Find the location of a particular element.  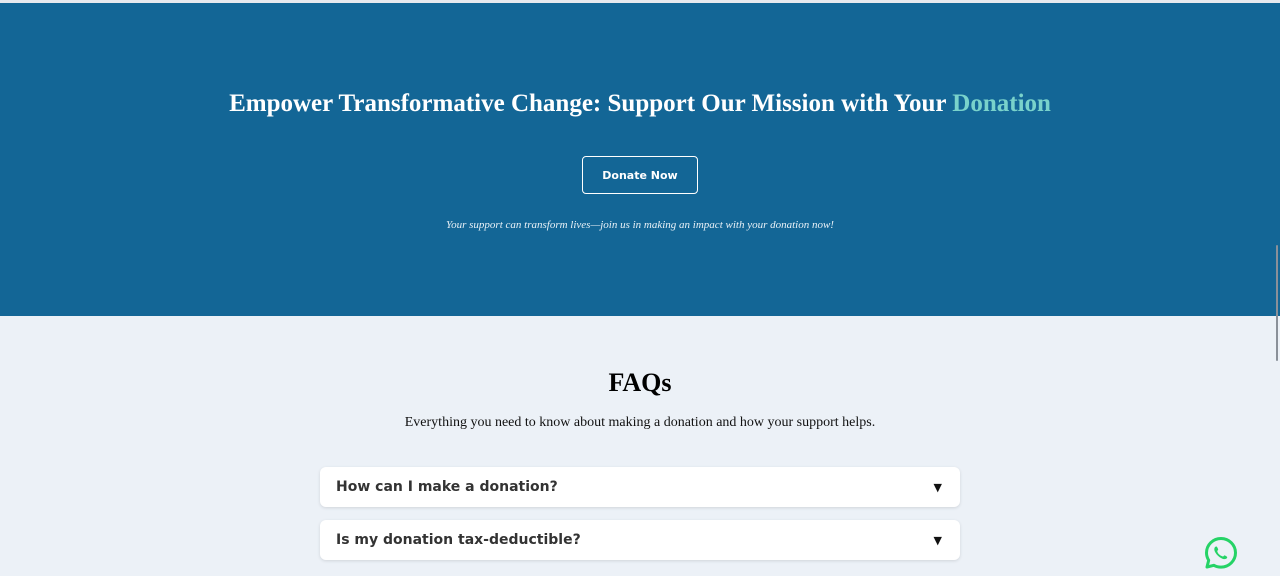

faq-item-make-donation: How can I make a donation? ▼ is located at coordinates (640, 487).